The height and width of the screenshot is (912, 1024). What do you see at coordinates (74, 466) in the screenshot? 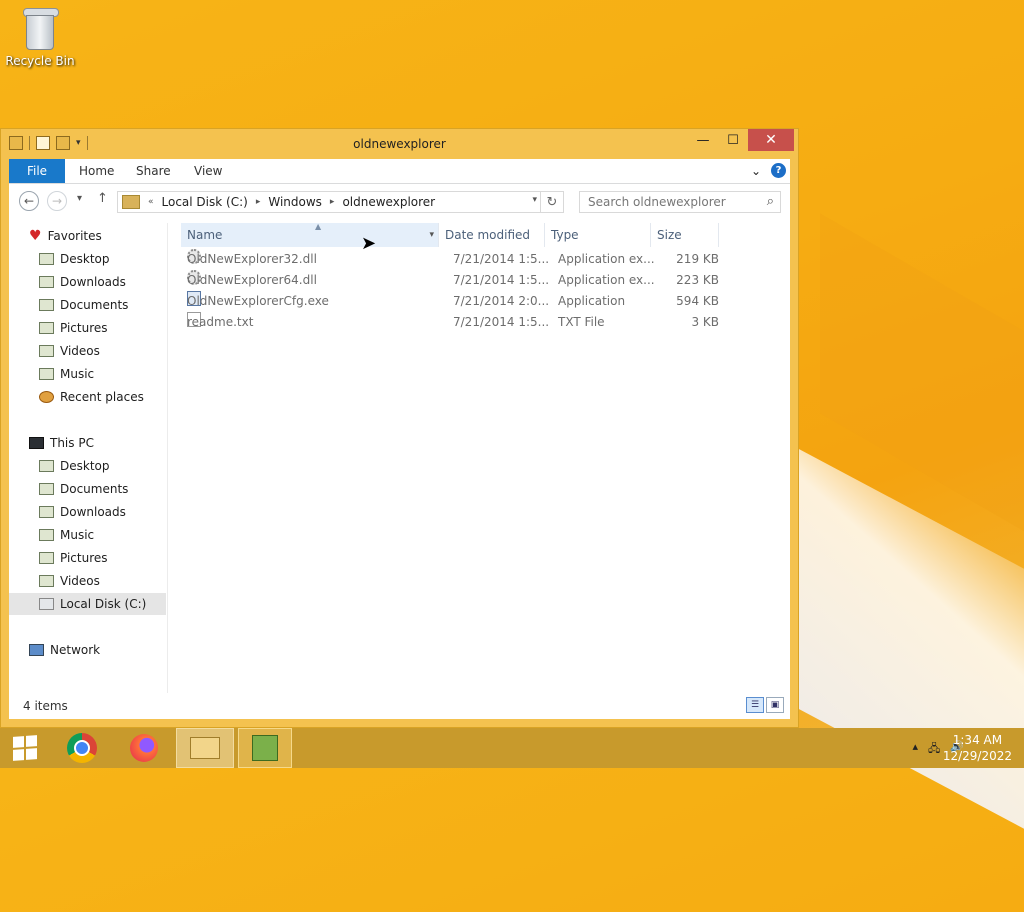
I see `nav-item-pc-desktop: Desktop` at bounding box center [74, 466].